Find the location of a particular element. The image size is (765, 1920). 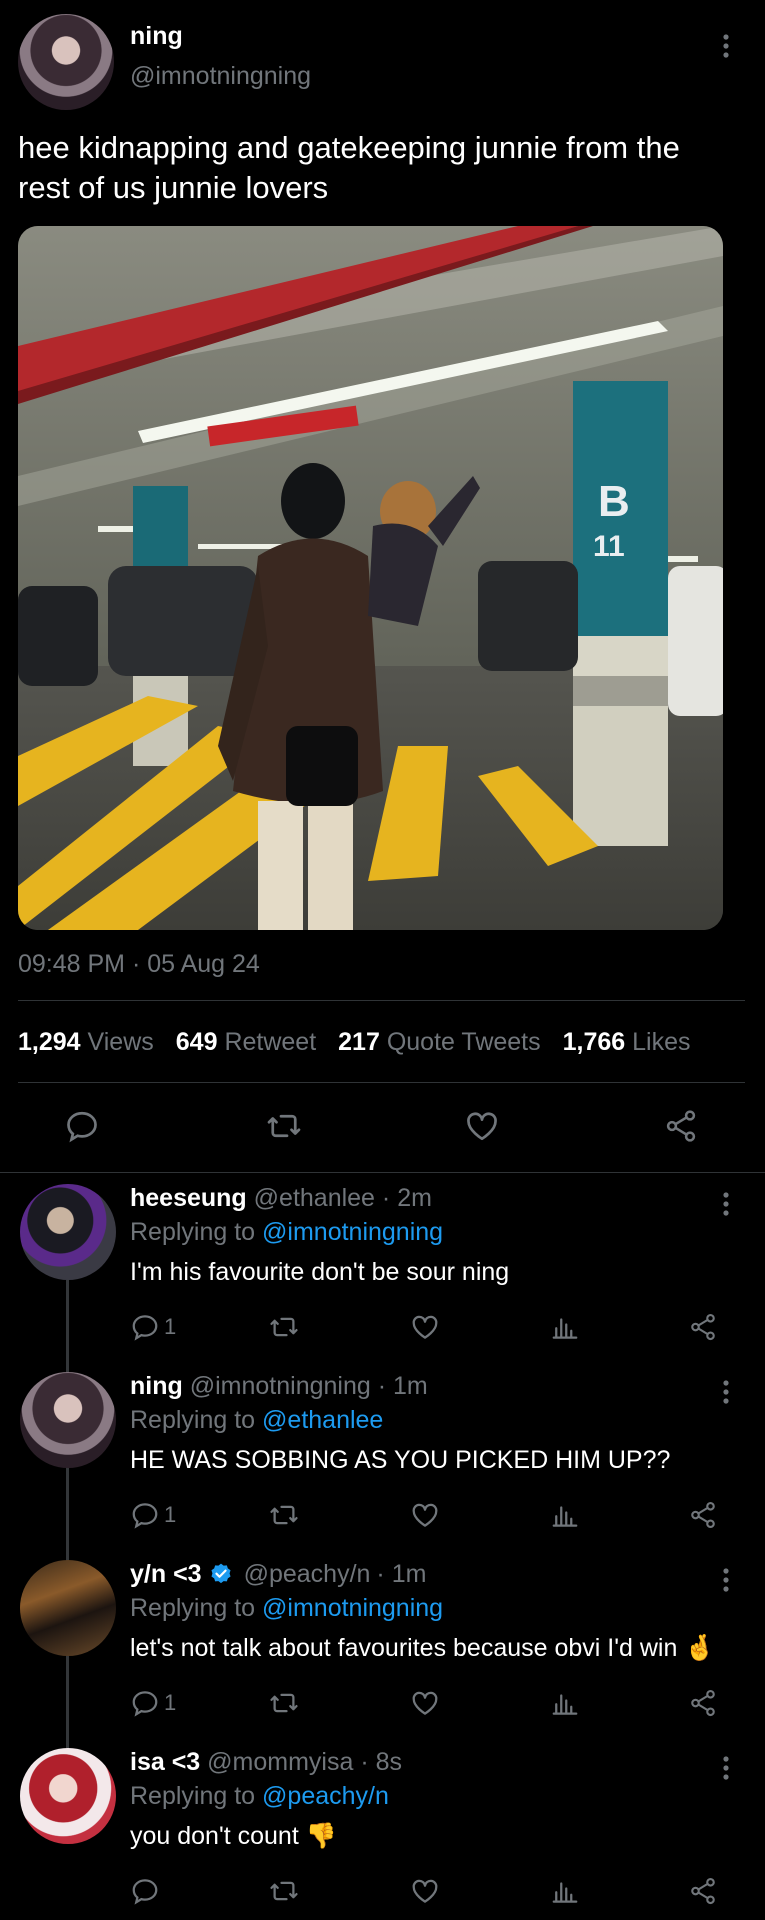

reply-header: isa <3 @mommyisa · 8s is located at coordinates (266, 1762).